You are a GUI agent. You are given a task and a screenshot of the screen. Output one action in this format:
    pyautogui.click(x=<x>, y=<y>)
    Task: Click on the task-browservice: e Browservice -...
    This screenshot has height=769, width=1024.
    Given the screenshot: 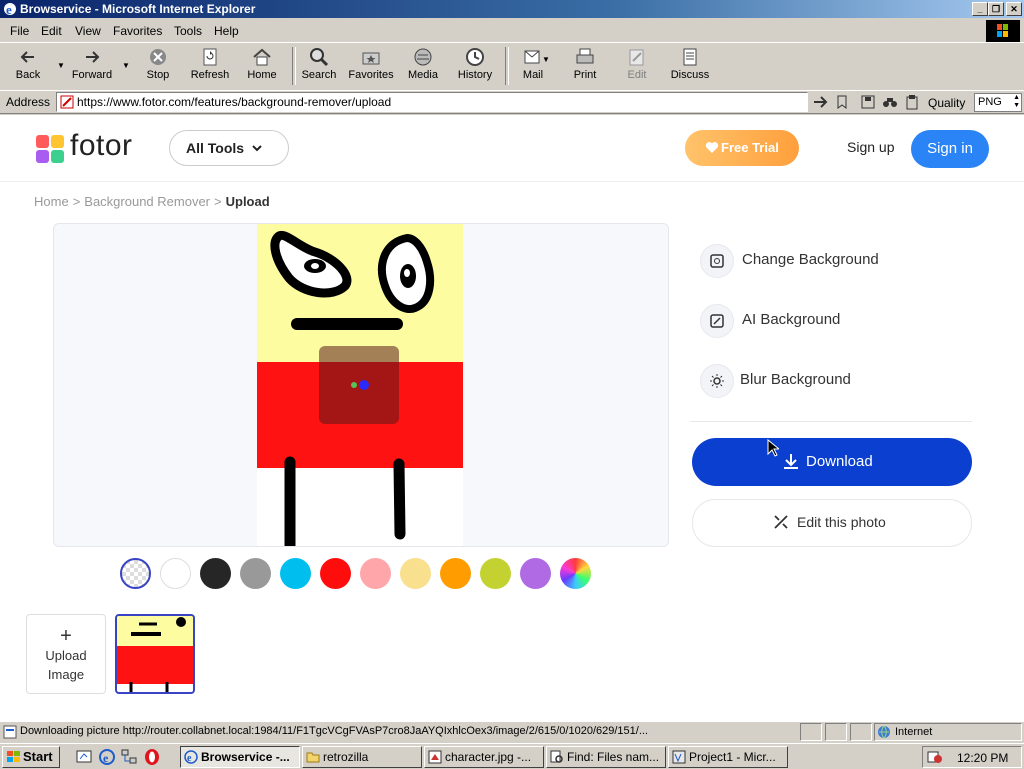 What is the action you would take?
    pyautogui.click(x=240, y=757)
    